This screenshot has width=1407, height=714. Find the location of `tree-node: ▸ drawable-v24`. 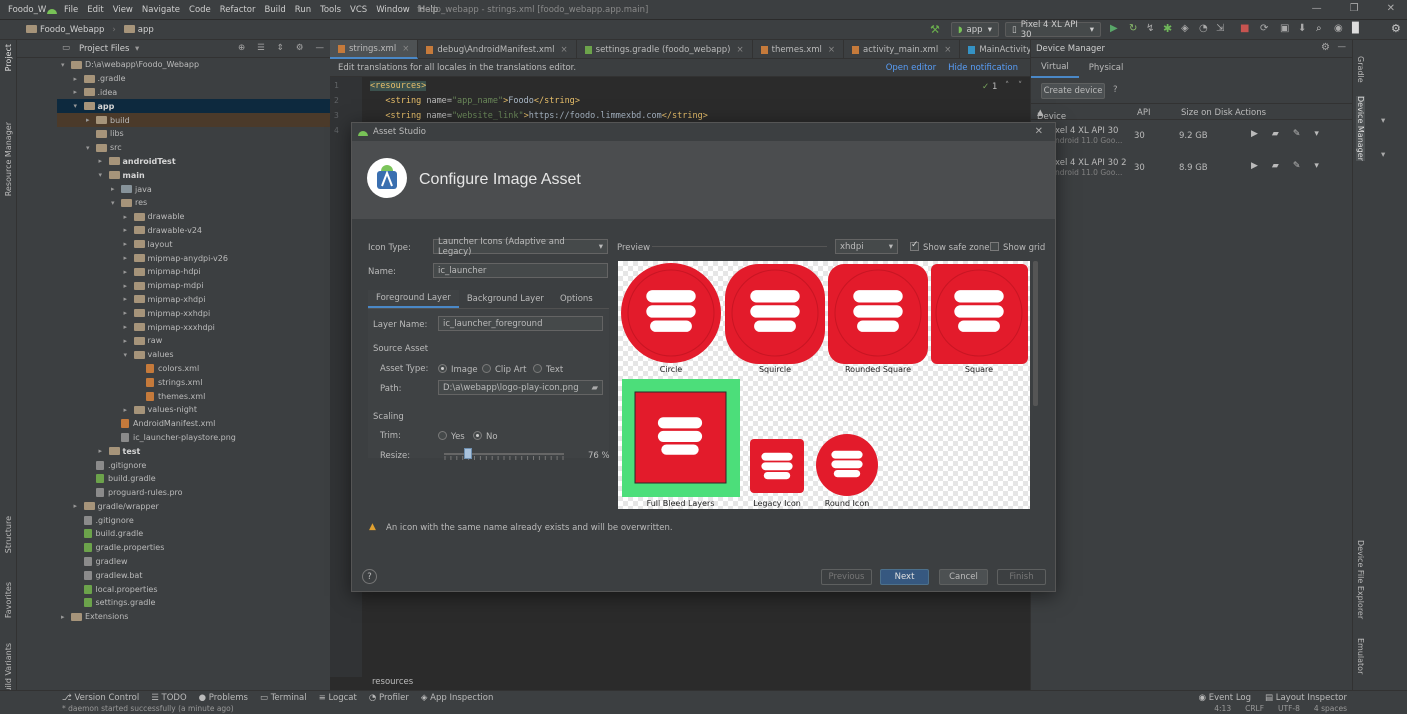

tree-node: ▸ drawable-v24 is located at coordinates (193, 231).